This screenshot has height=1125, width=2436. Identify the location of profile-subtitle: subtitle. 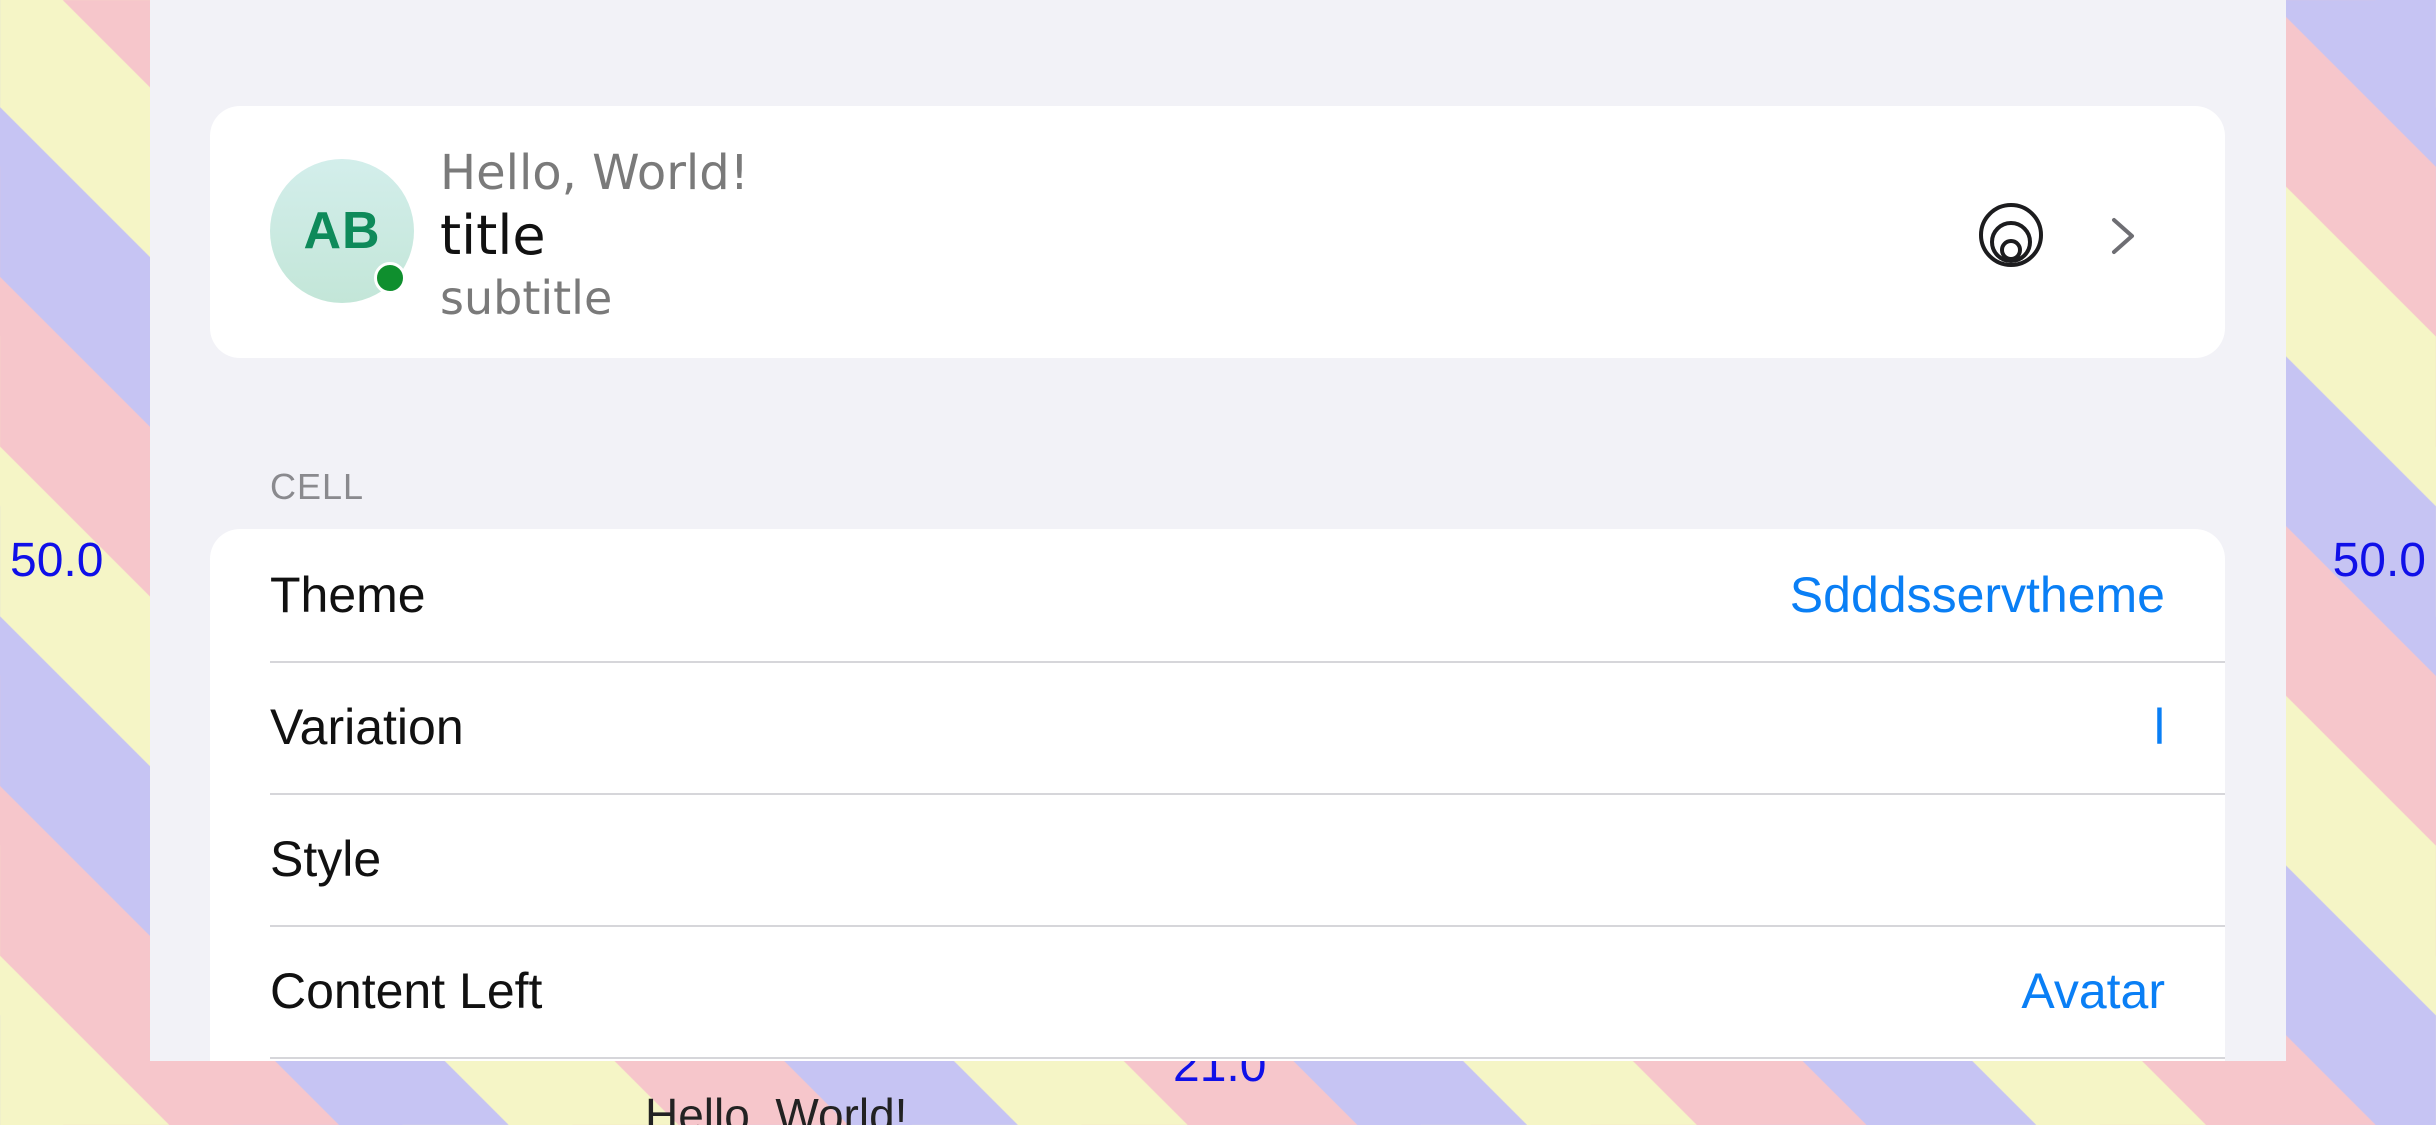
(526, 298).